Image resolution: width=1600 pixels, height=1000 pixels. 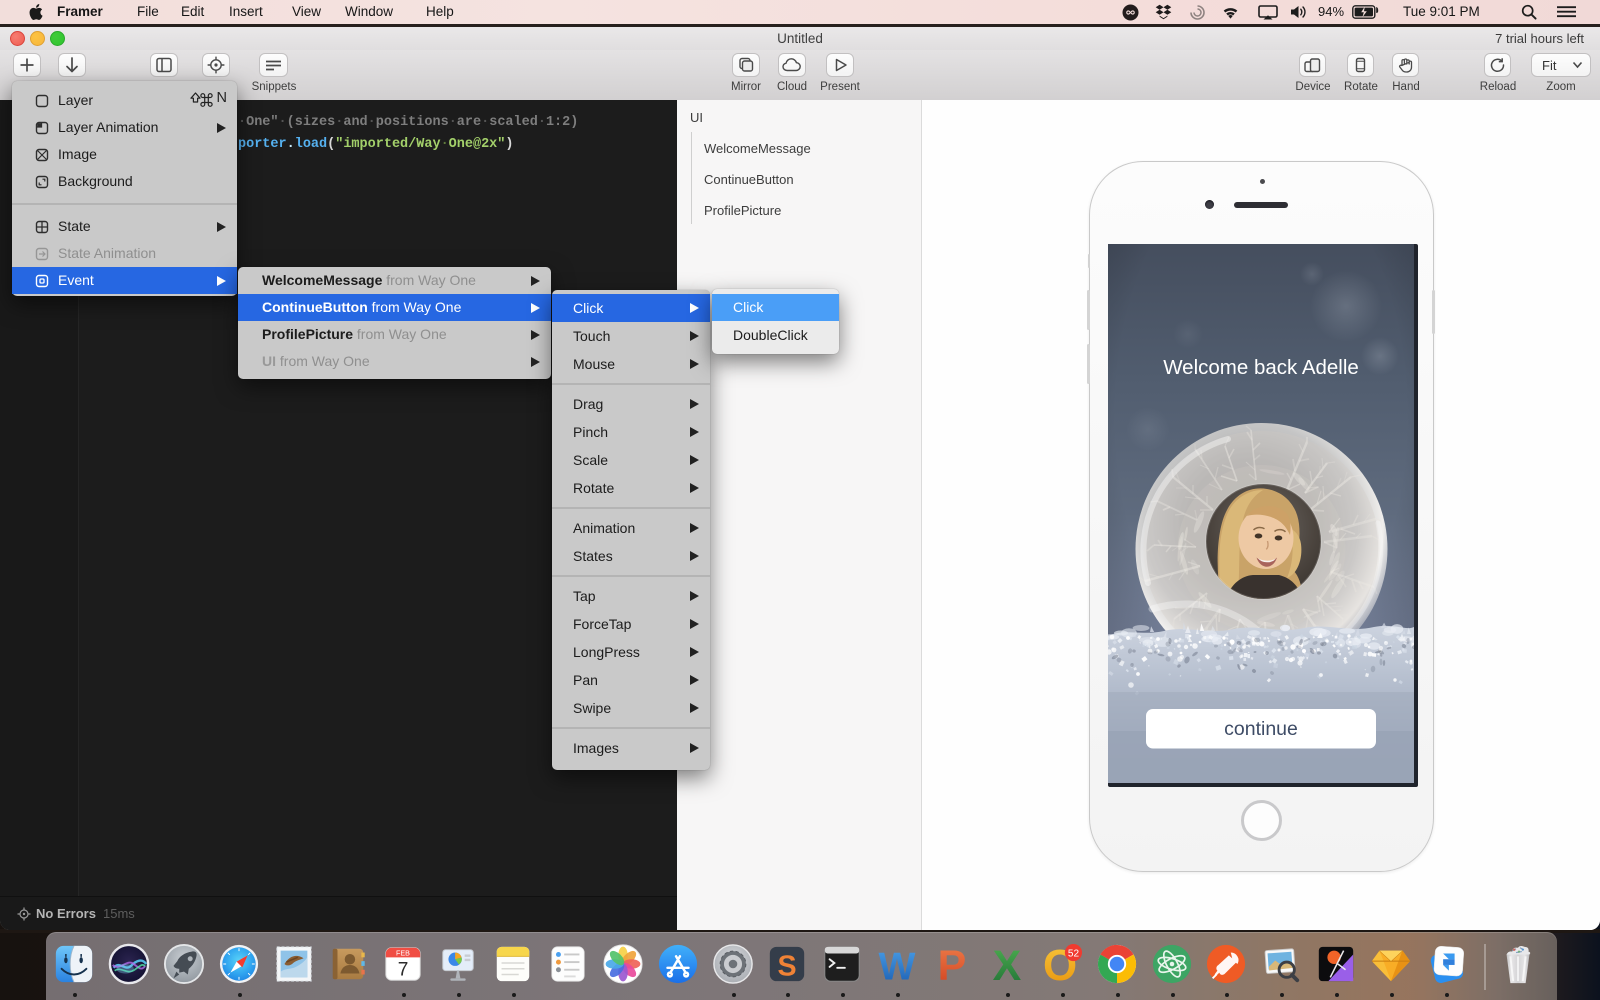 I want to click on svg-text: 7, so click(x=403, y=969).